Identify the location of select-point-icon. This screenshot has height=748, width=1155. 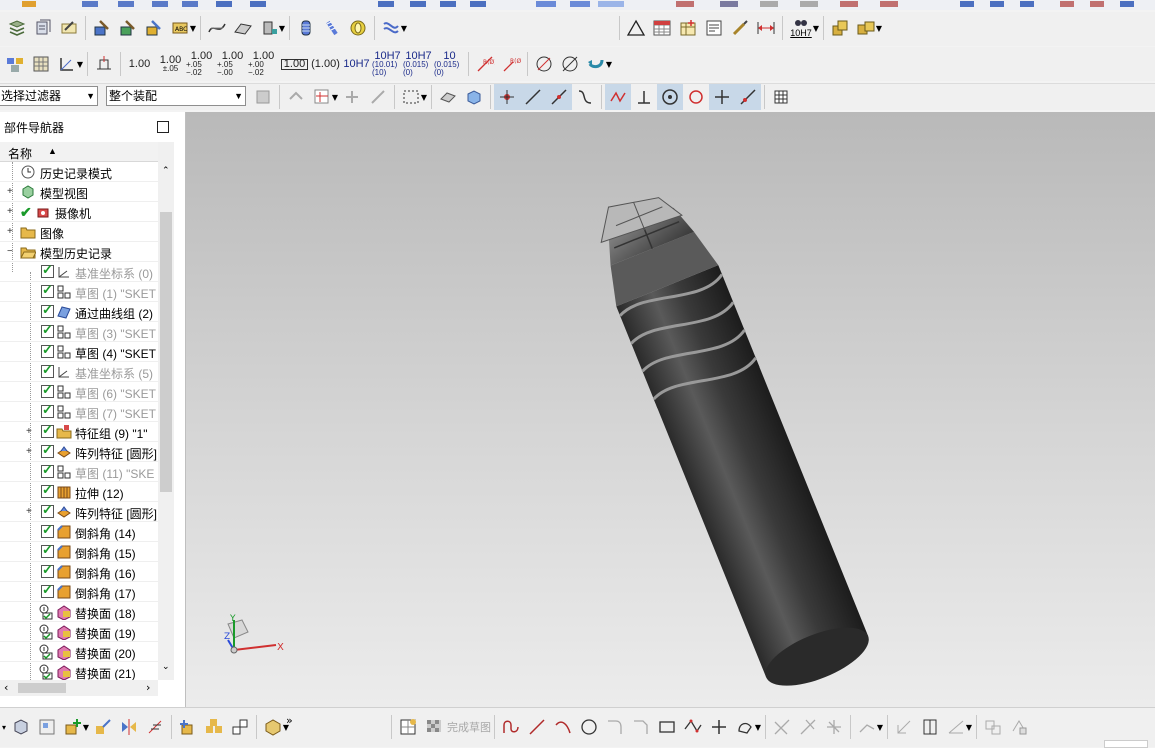
(352, 97).